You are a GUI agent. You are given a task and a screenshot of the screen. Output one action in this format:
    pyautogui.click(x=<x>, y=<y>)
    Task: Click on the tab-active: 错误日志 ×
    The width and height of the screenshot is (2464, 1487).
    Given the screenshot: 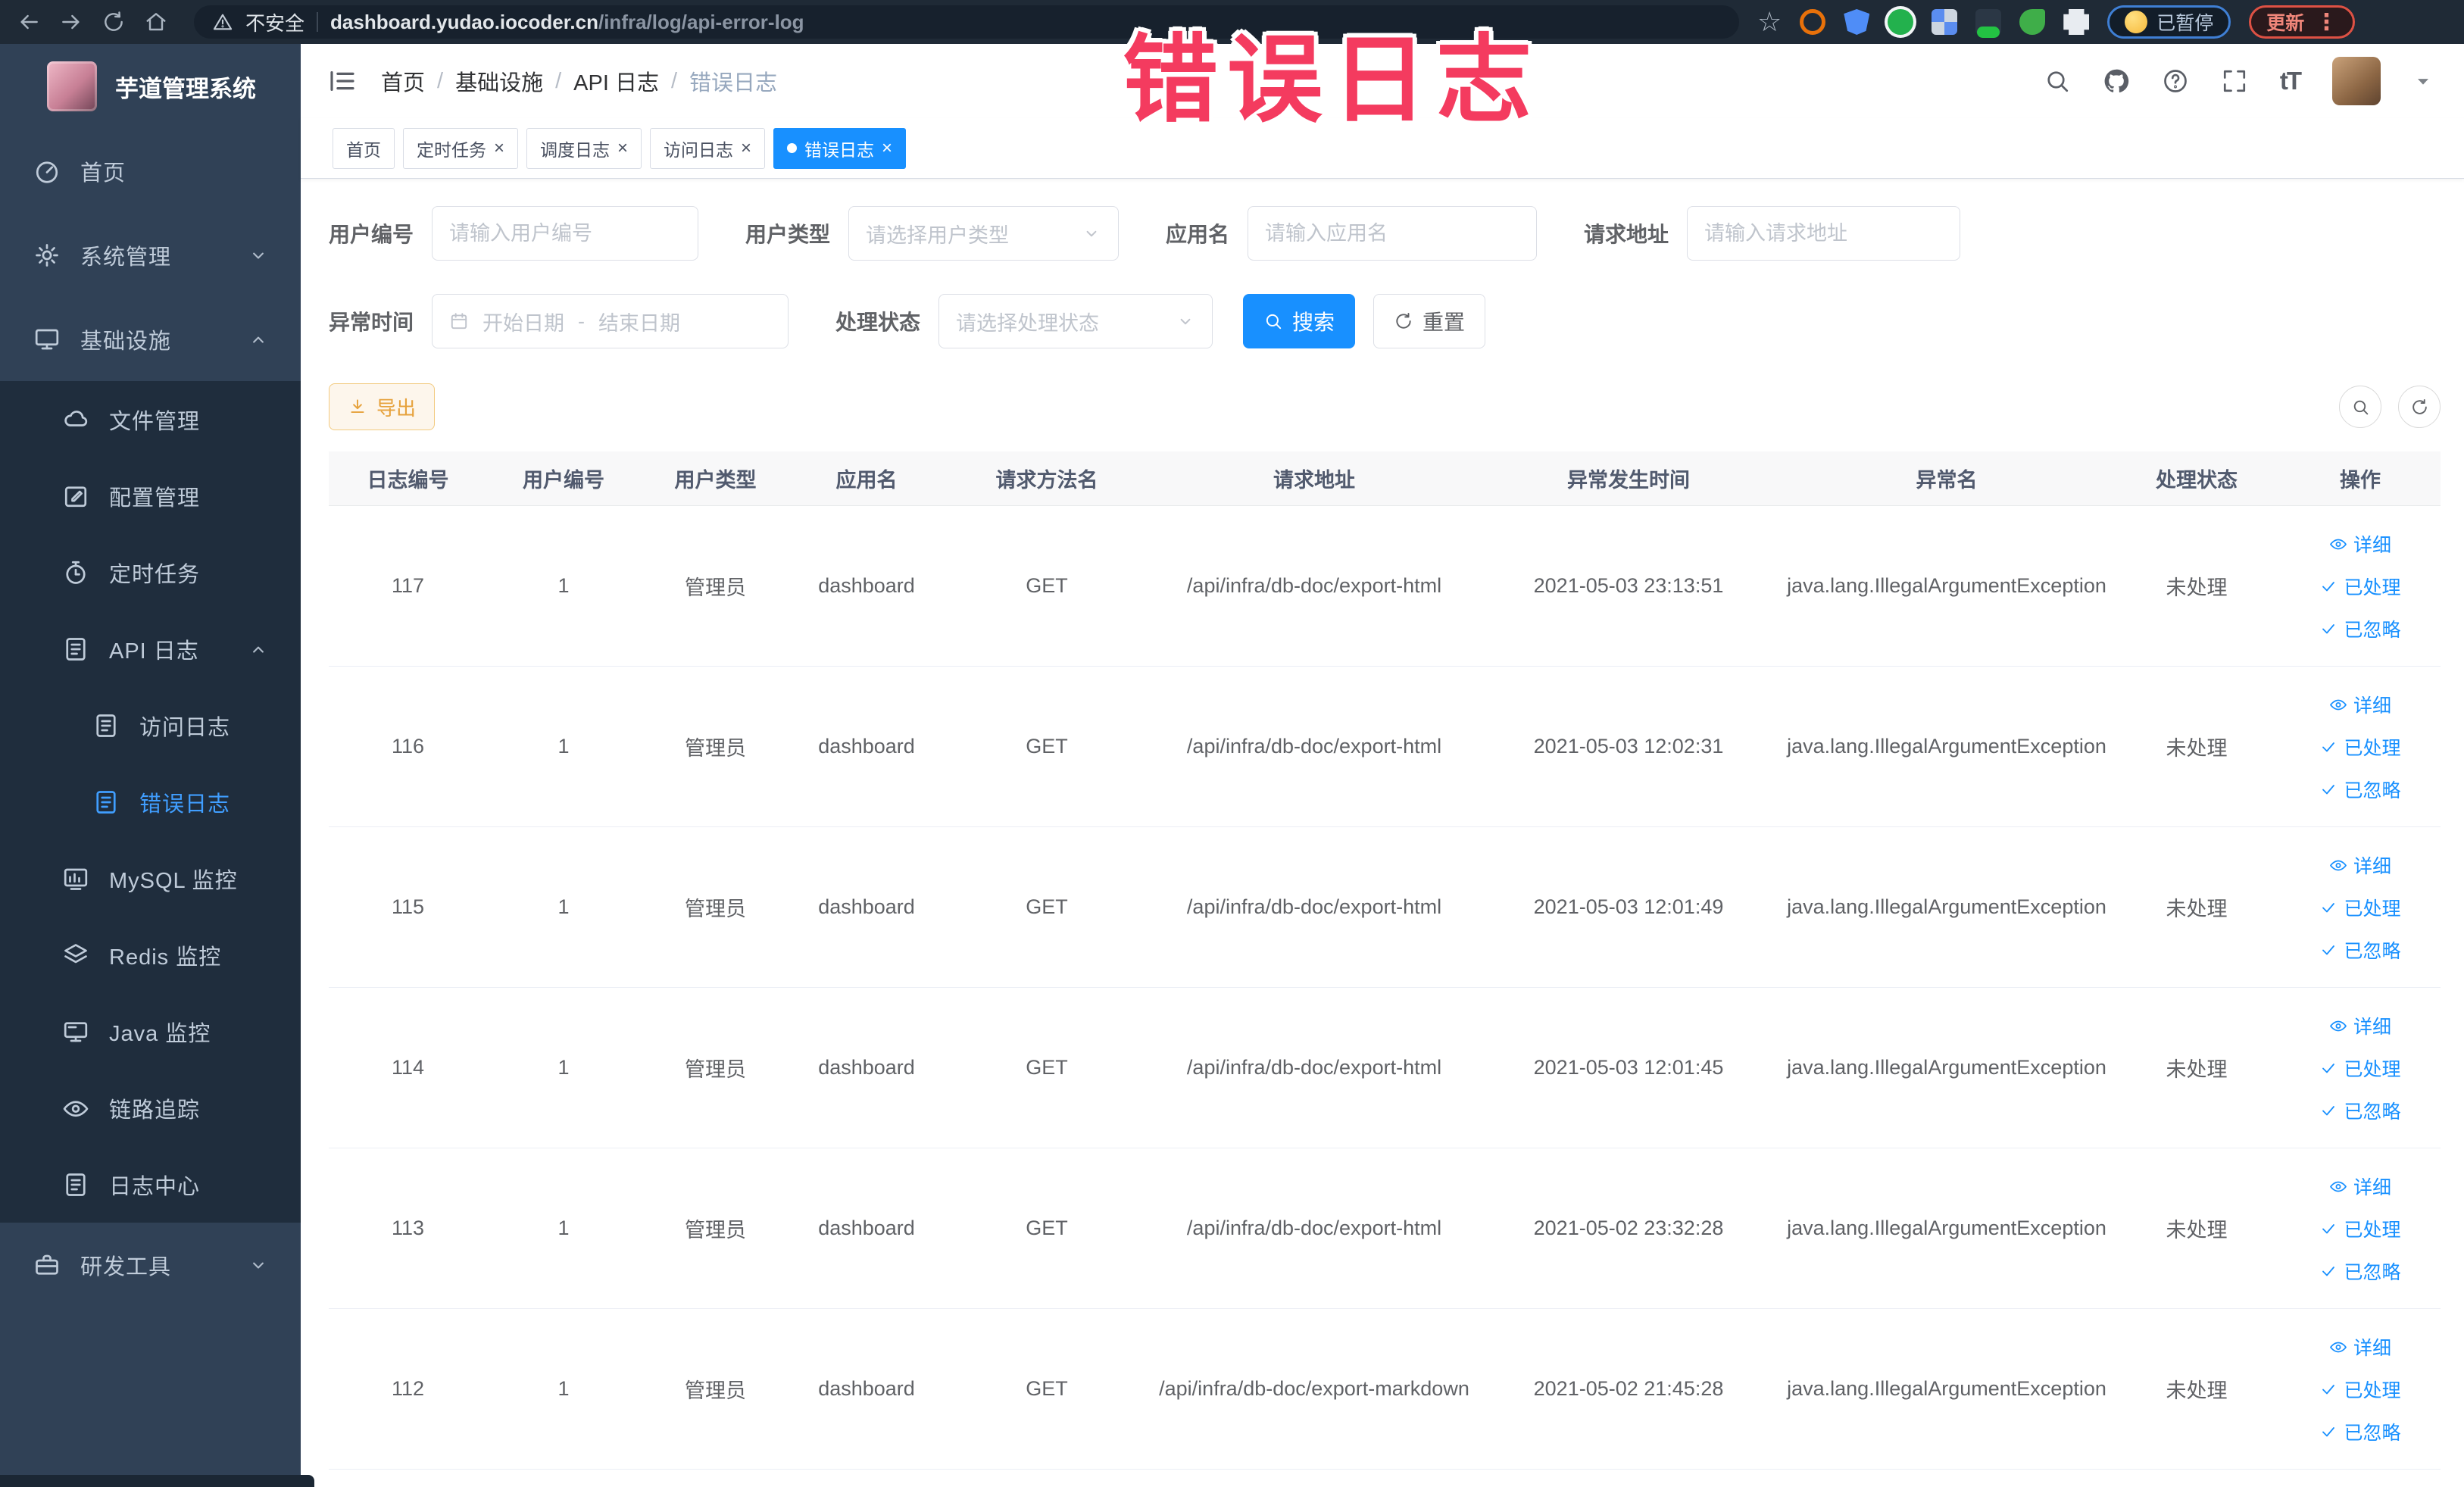 What is the action you would take?
    pyautogui.click(x=840, y=148)
    